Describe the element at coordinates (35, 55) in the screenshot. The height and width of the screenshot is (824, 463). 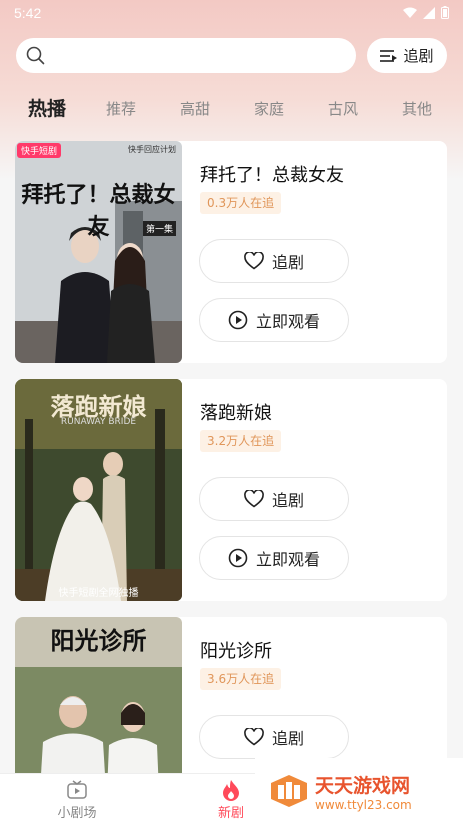
I see `search-icon` at that location.